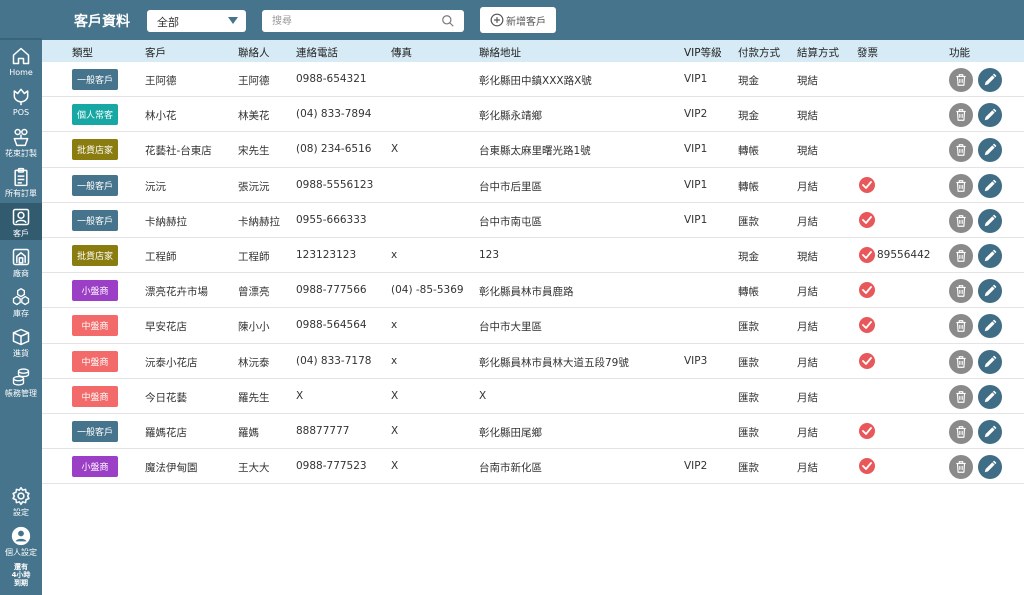  Describe the element at coordinates (21, 183) in the screenshot. I see `sidebar-item-orders: 所有訂單` at that location.